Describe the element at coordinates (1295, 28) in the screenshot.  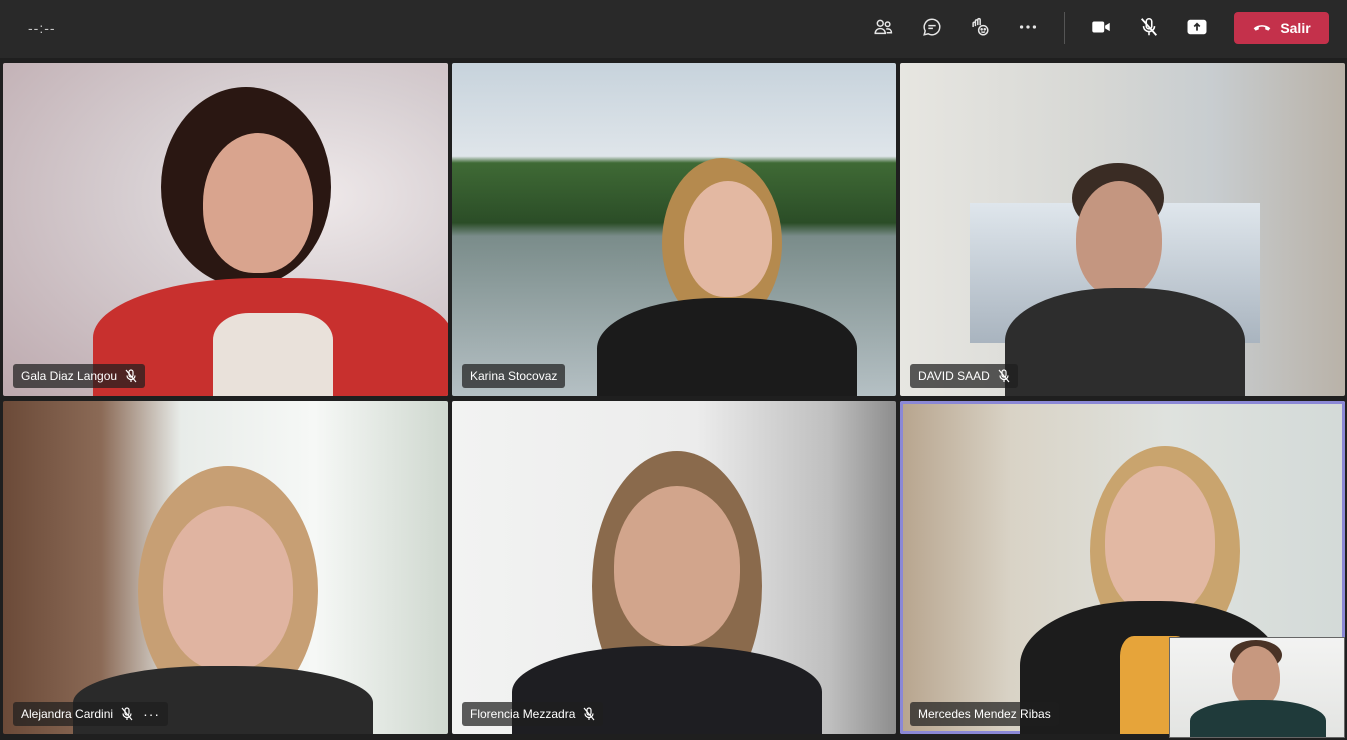
I see `leave-label: Salir` at that location.